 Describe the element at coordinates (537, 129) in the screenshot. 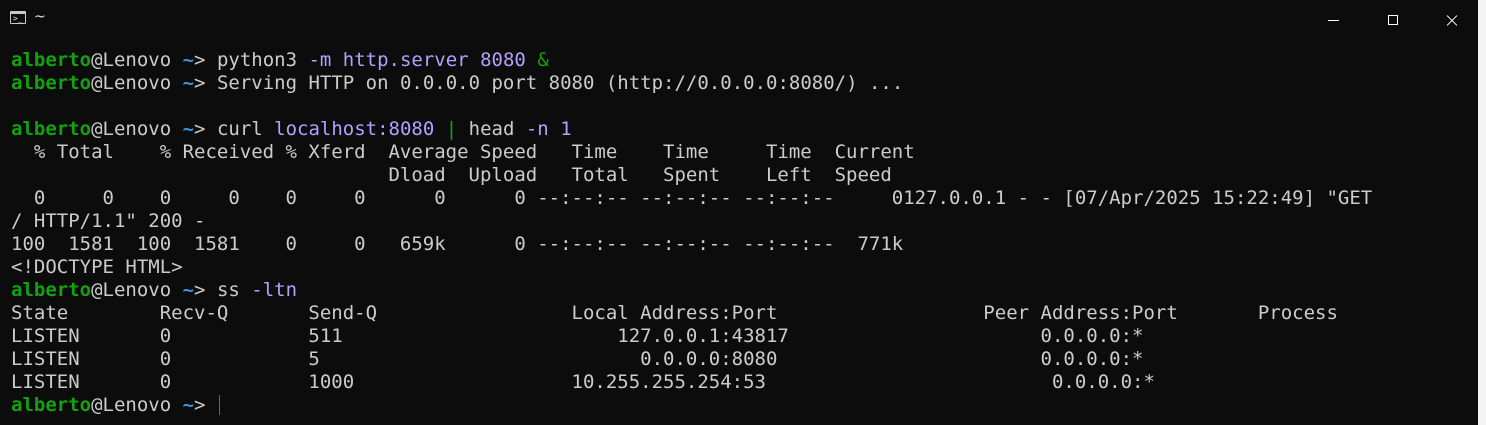

I see `command-token: -n` at that location.